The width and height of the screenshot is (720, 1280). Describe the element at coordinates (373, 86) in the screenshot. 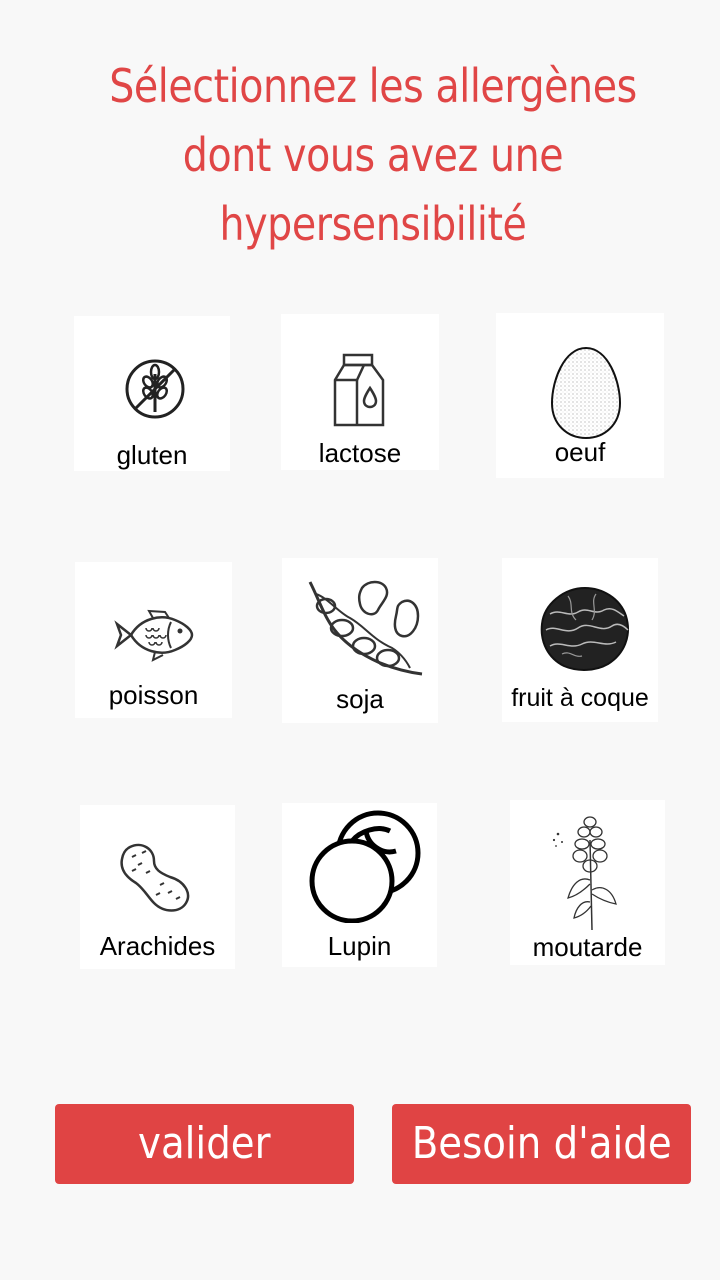

I see `title-line-1: Sélectionnez les allergènes` at that location.